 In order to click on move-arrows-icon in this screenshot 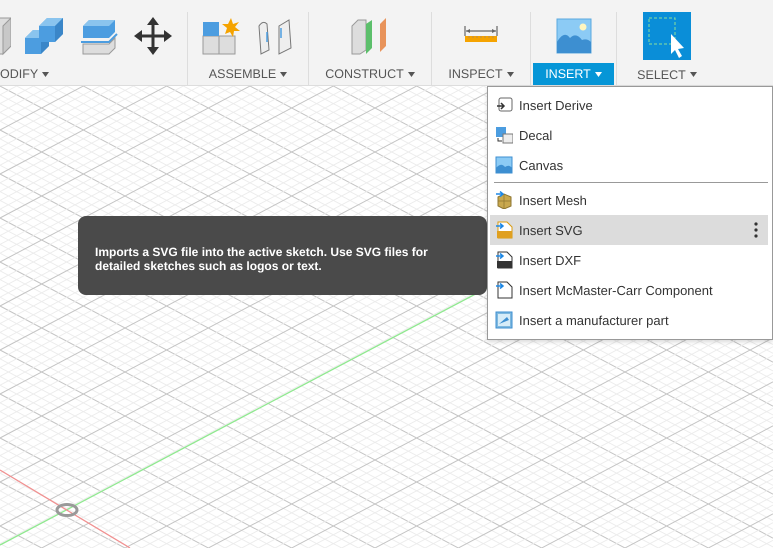, I will do `click(153, 36)`.